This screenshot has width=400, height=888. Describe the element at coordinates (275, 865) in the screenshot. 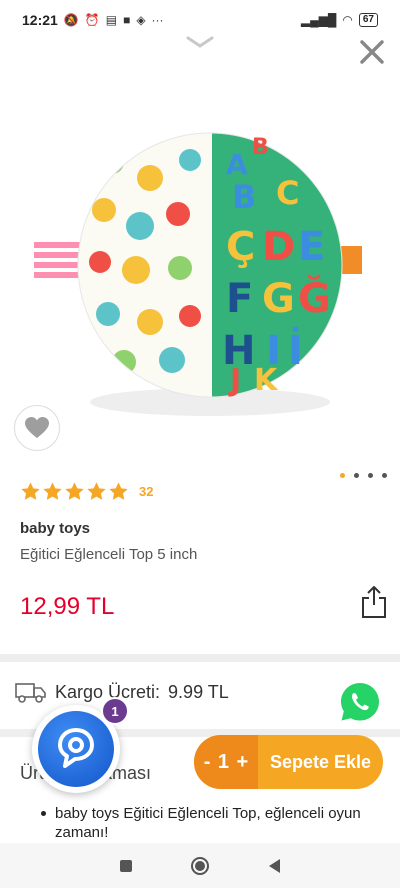

I see `back-button` at that location.